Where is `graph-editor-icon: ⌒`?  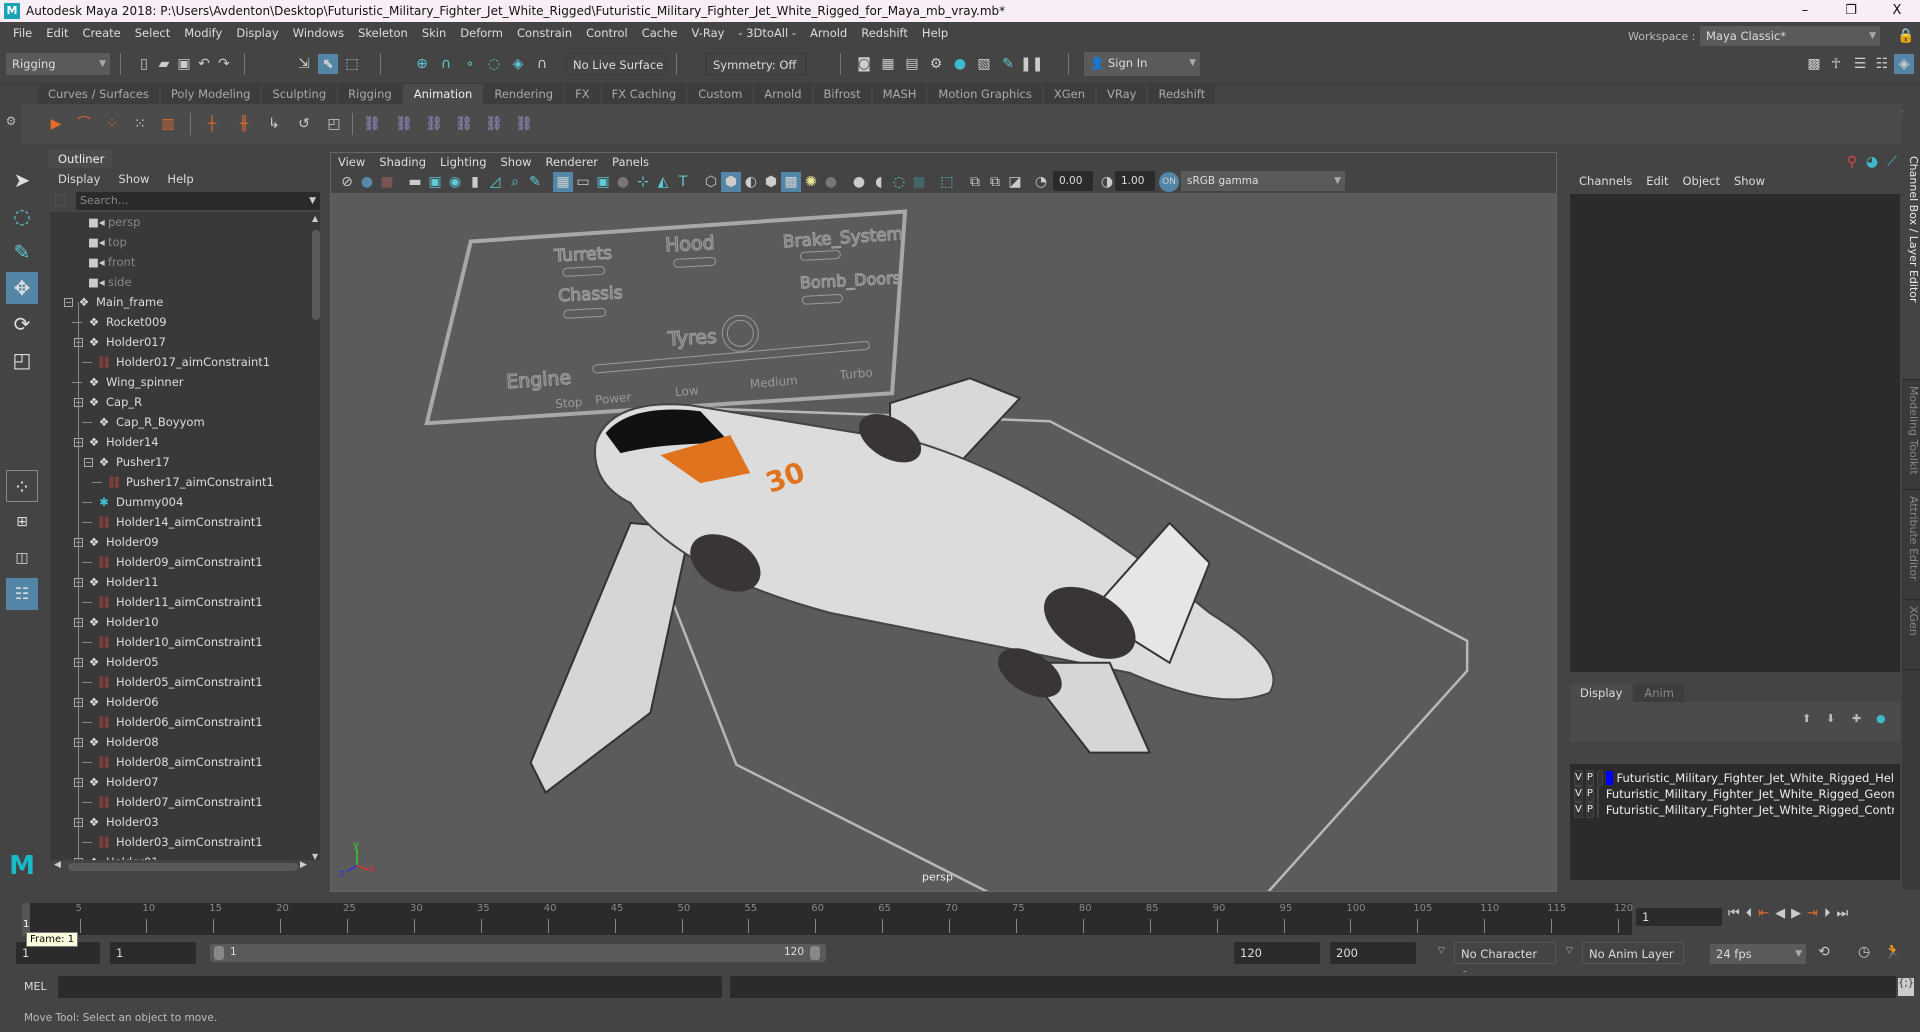 graph-editor-icon: ⌒ is located at coordinates (84, 124).